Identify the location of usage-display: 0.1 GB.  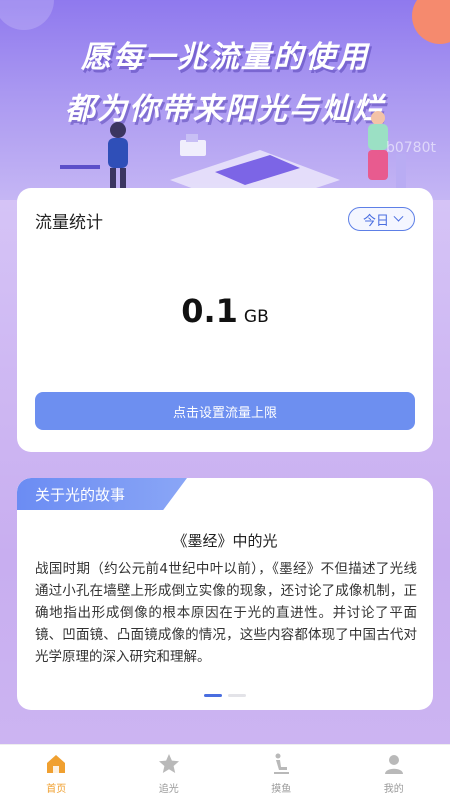
(225, 311).